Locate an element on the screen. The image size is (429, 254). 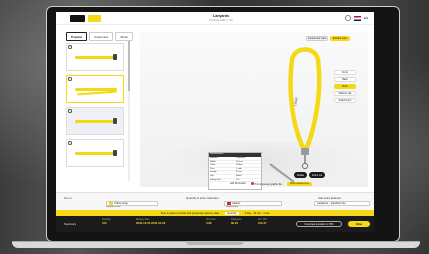
spec-value: 90 cm is located at coordinates (239, 172).